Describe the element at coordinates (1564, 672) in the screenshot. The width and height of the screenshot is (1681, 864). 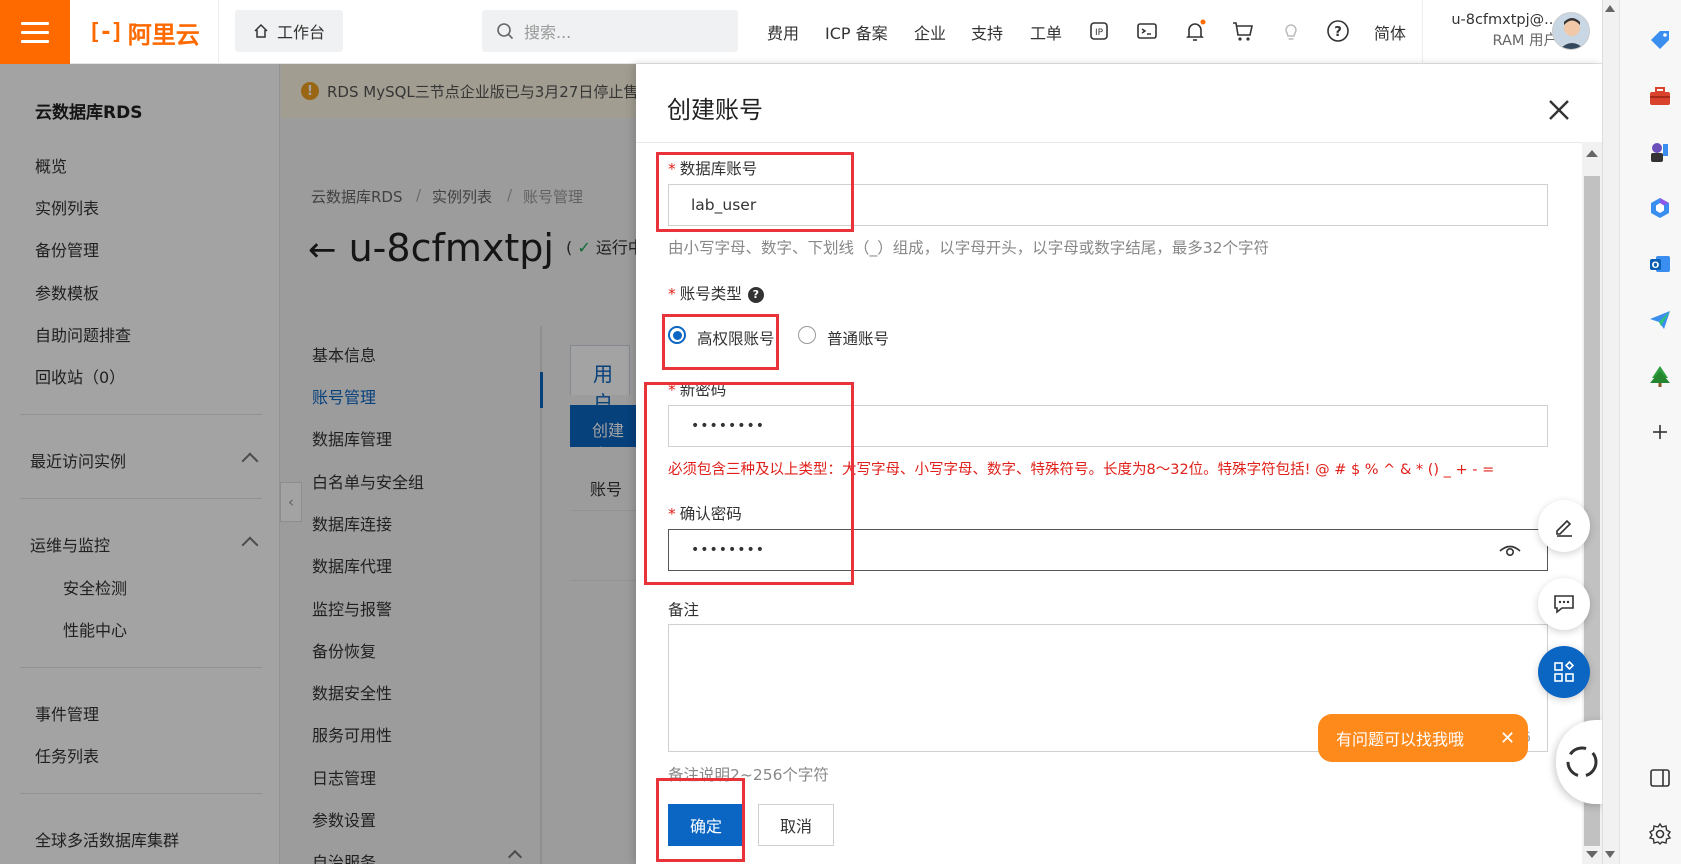
I see `apps-icon` at that location.